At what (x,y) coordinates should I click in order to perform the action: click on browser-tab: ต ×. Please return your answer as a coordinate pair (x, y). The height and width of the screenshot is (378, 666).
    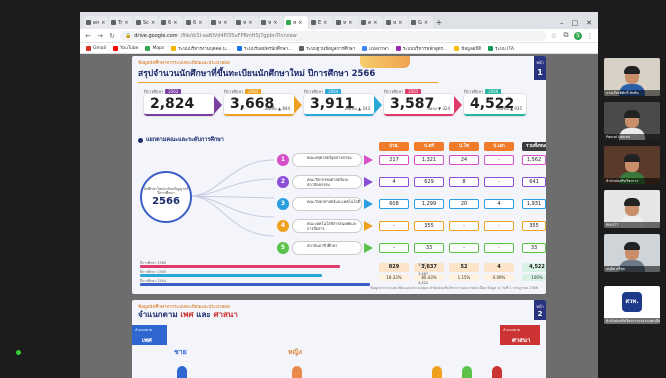
    Looking at the image, I should click on (371, 22).